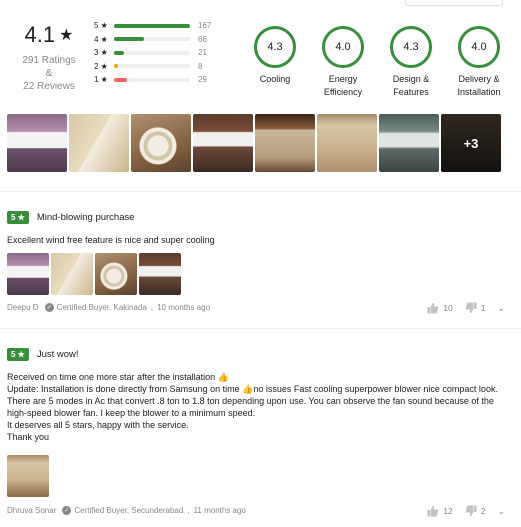  I want to click on review-title: Just wow!, so click(57, 354).